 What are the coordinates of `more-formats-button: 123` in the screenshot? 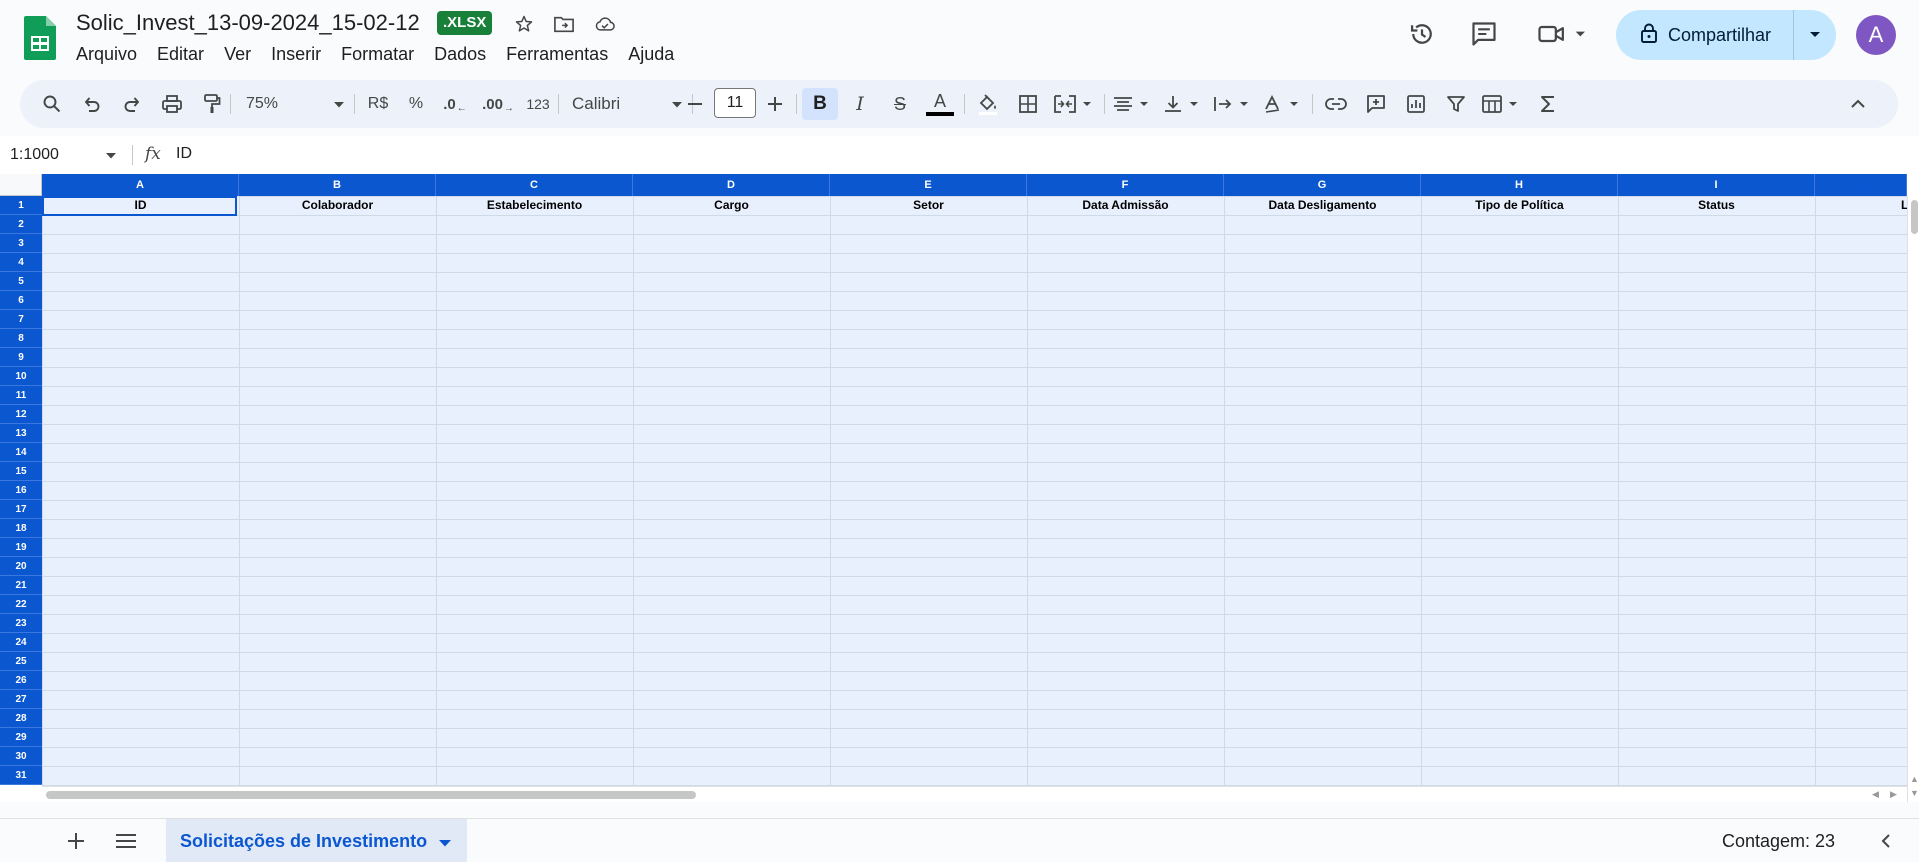 It's located at (538, 104).